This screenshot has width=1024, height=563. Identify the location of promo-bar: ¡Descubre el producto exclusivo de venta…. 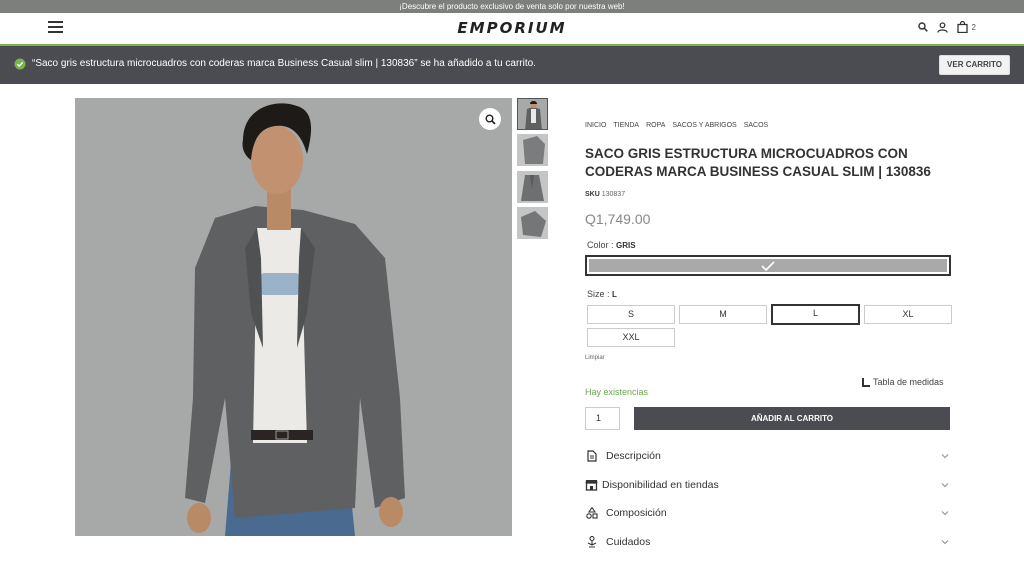
(512, 6).